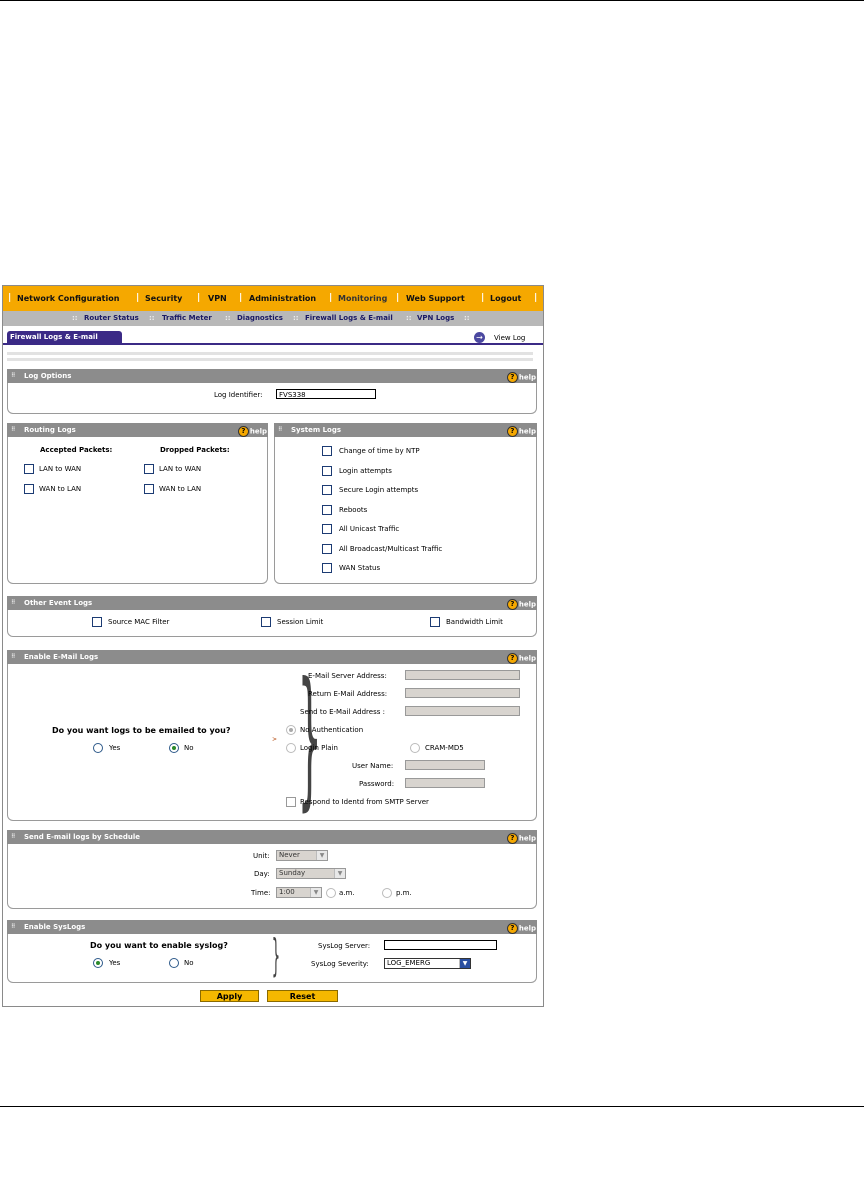 This screenshot has width=864, height=1184. I want to click on checkbox-label: Change of time by NTP, so click(379, 451).